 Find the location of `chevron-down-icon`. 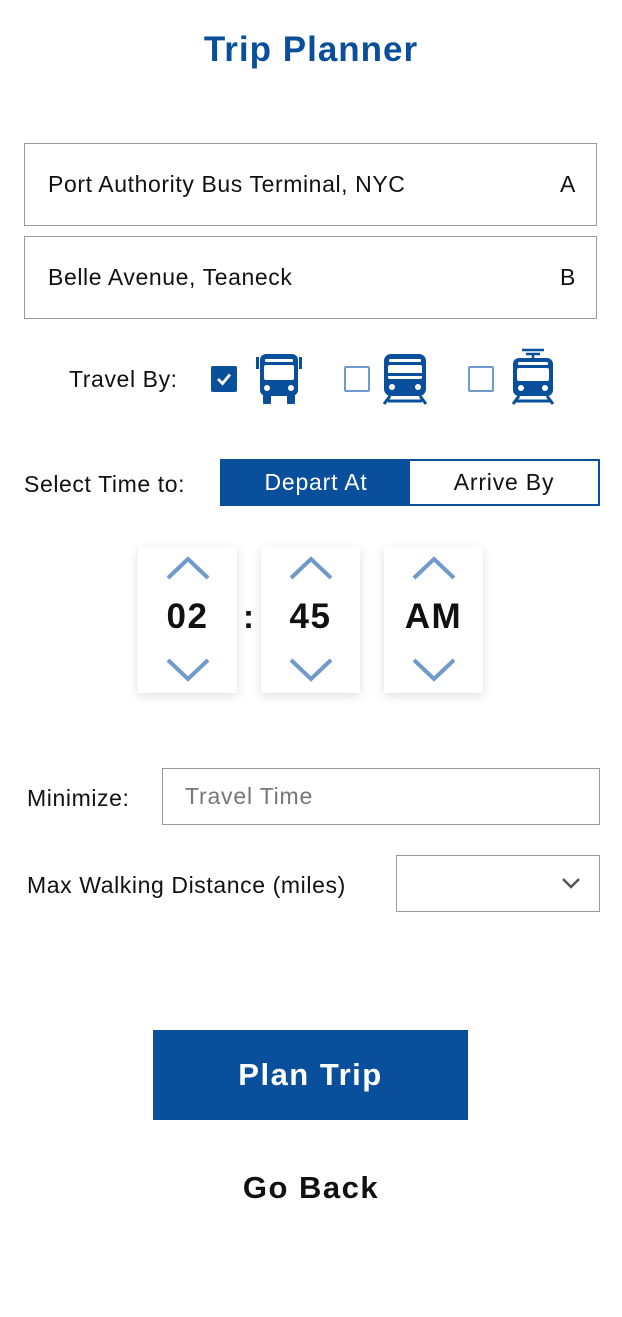

chevron-down-icon is located at coordinates (571, 883).